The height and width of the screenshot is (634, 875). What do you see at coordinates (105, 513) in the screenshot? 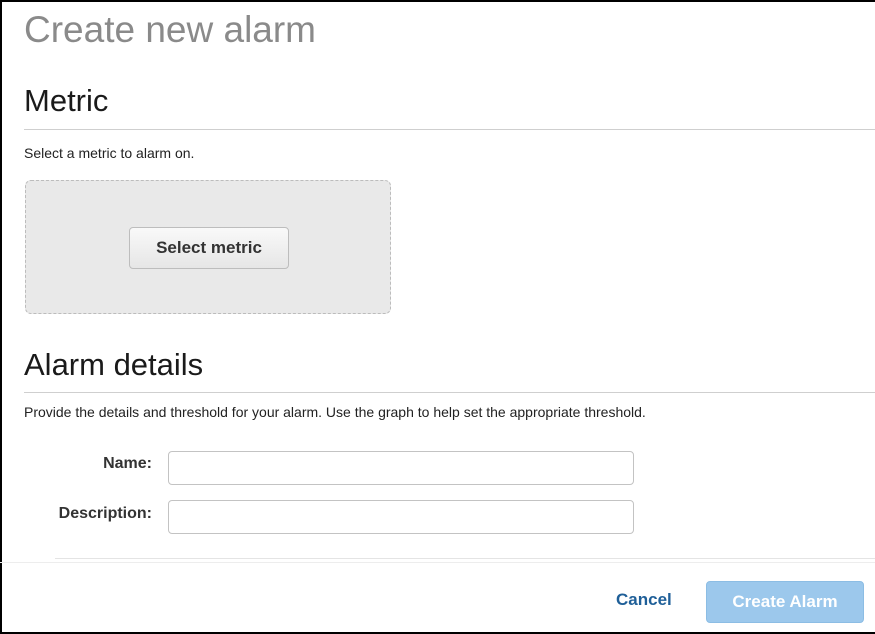
I see `description-label: Description:` at bounding box center [105, 513].